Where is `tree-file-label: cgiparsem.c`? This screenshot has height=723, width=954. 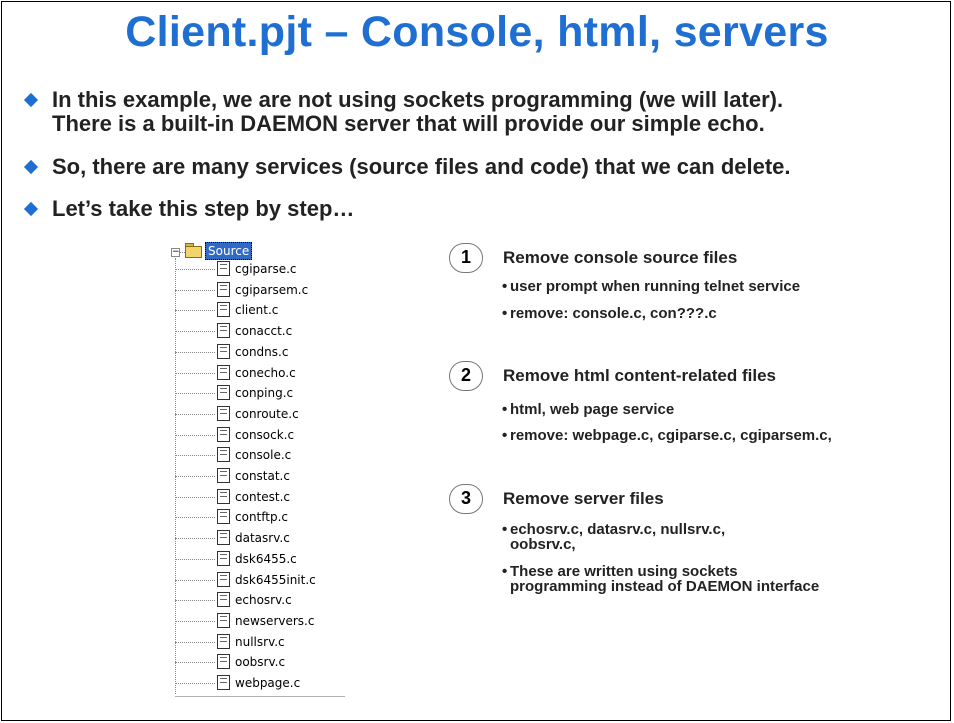
tree-file-label: cgiparsem.c is located at coordinates (272, 289).